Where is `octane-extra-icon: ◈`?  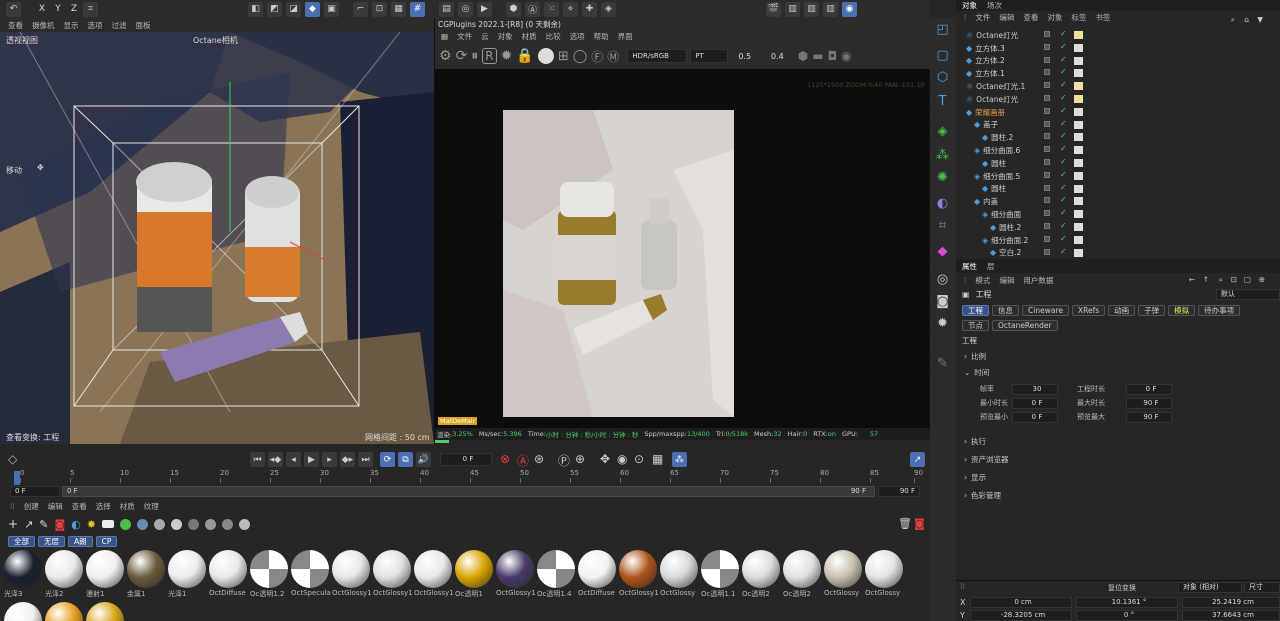
octane-extra-icon: ◈ is located at coordinates (608, 9).